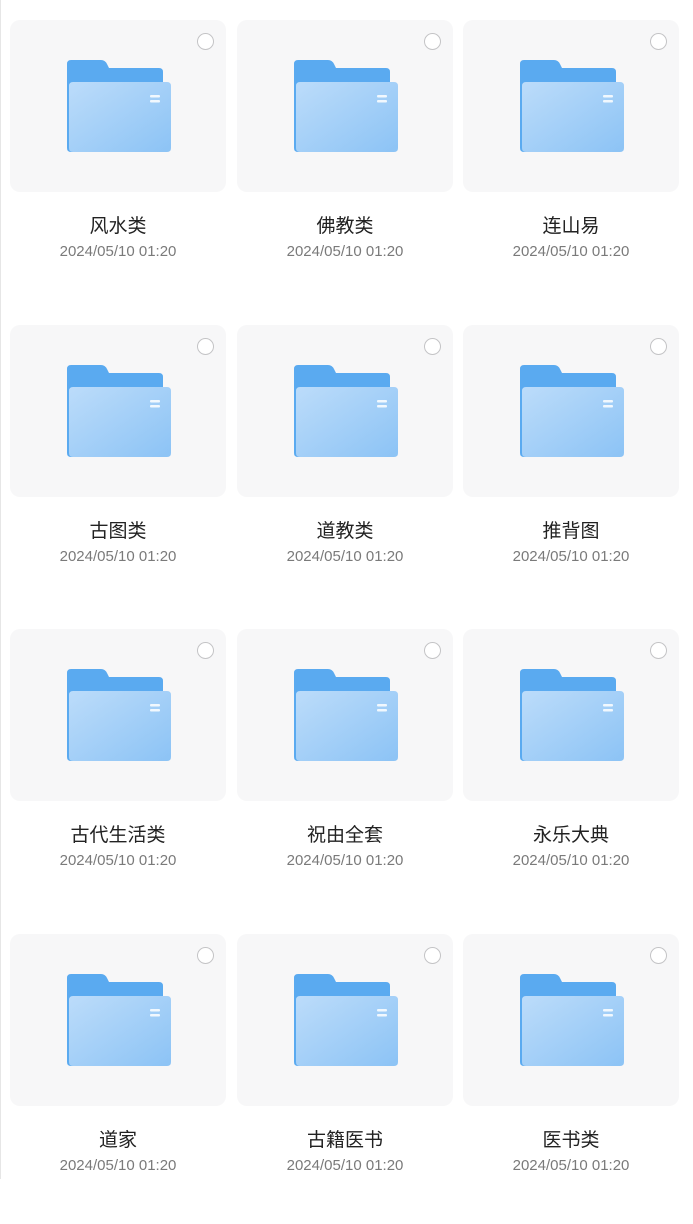 This screenshot has height=1224, width=693. Describe the element at coordinates (118, 835) in the screenshot. I see `folder-name: 古代生活类` at that location.